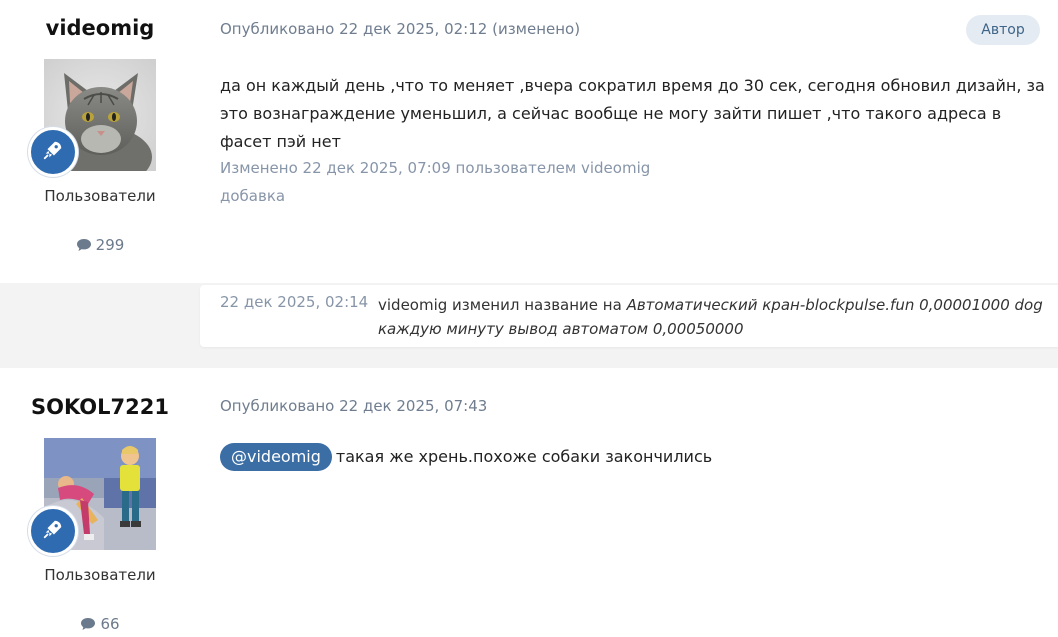  Describe the element at coordinates (110, 245) in the screenshot. I see `post-count-value: 299` at that location.